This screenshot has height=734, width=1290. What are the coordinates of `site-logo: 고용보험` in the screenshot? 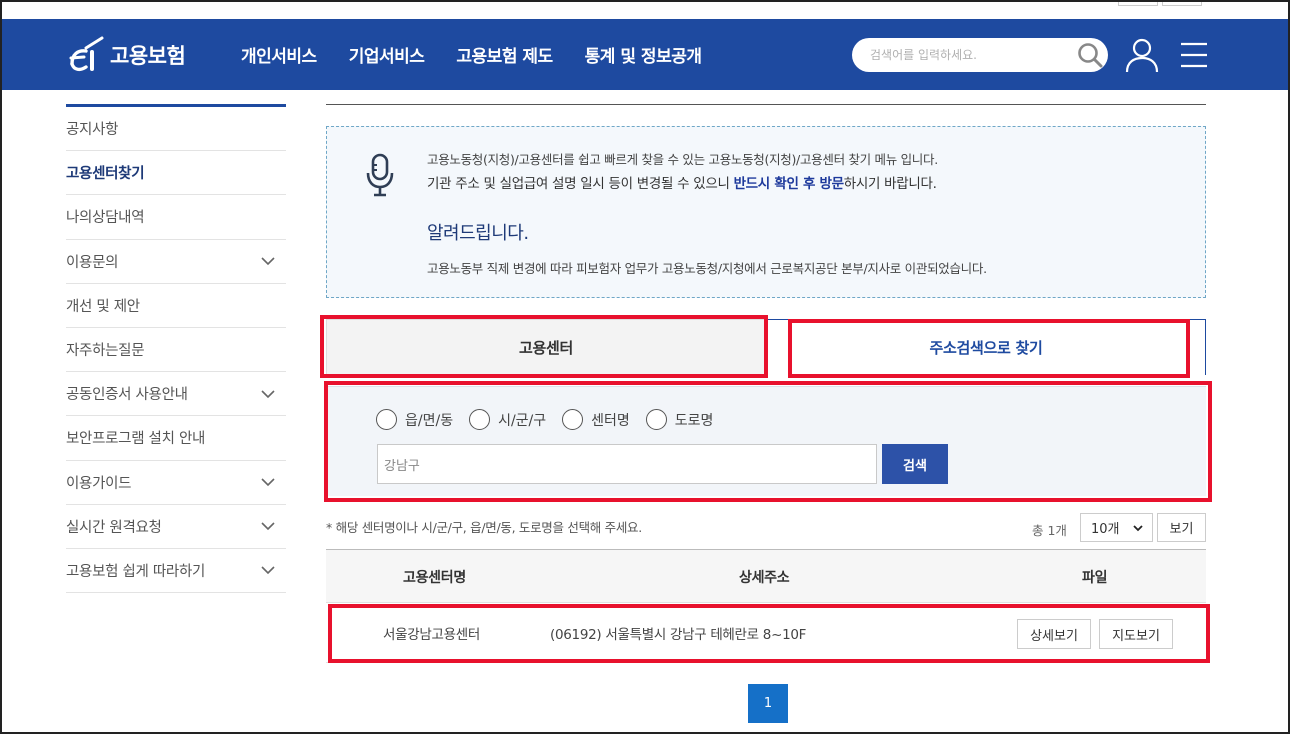 It's located at (126, 55).